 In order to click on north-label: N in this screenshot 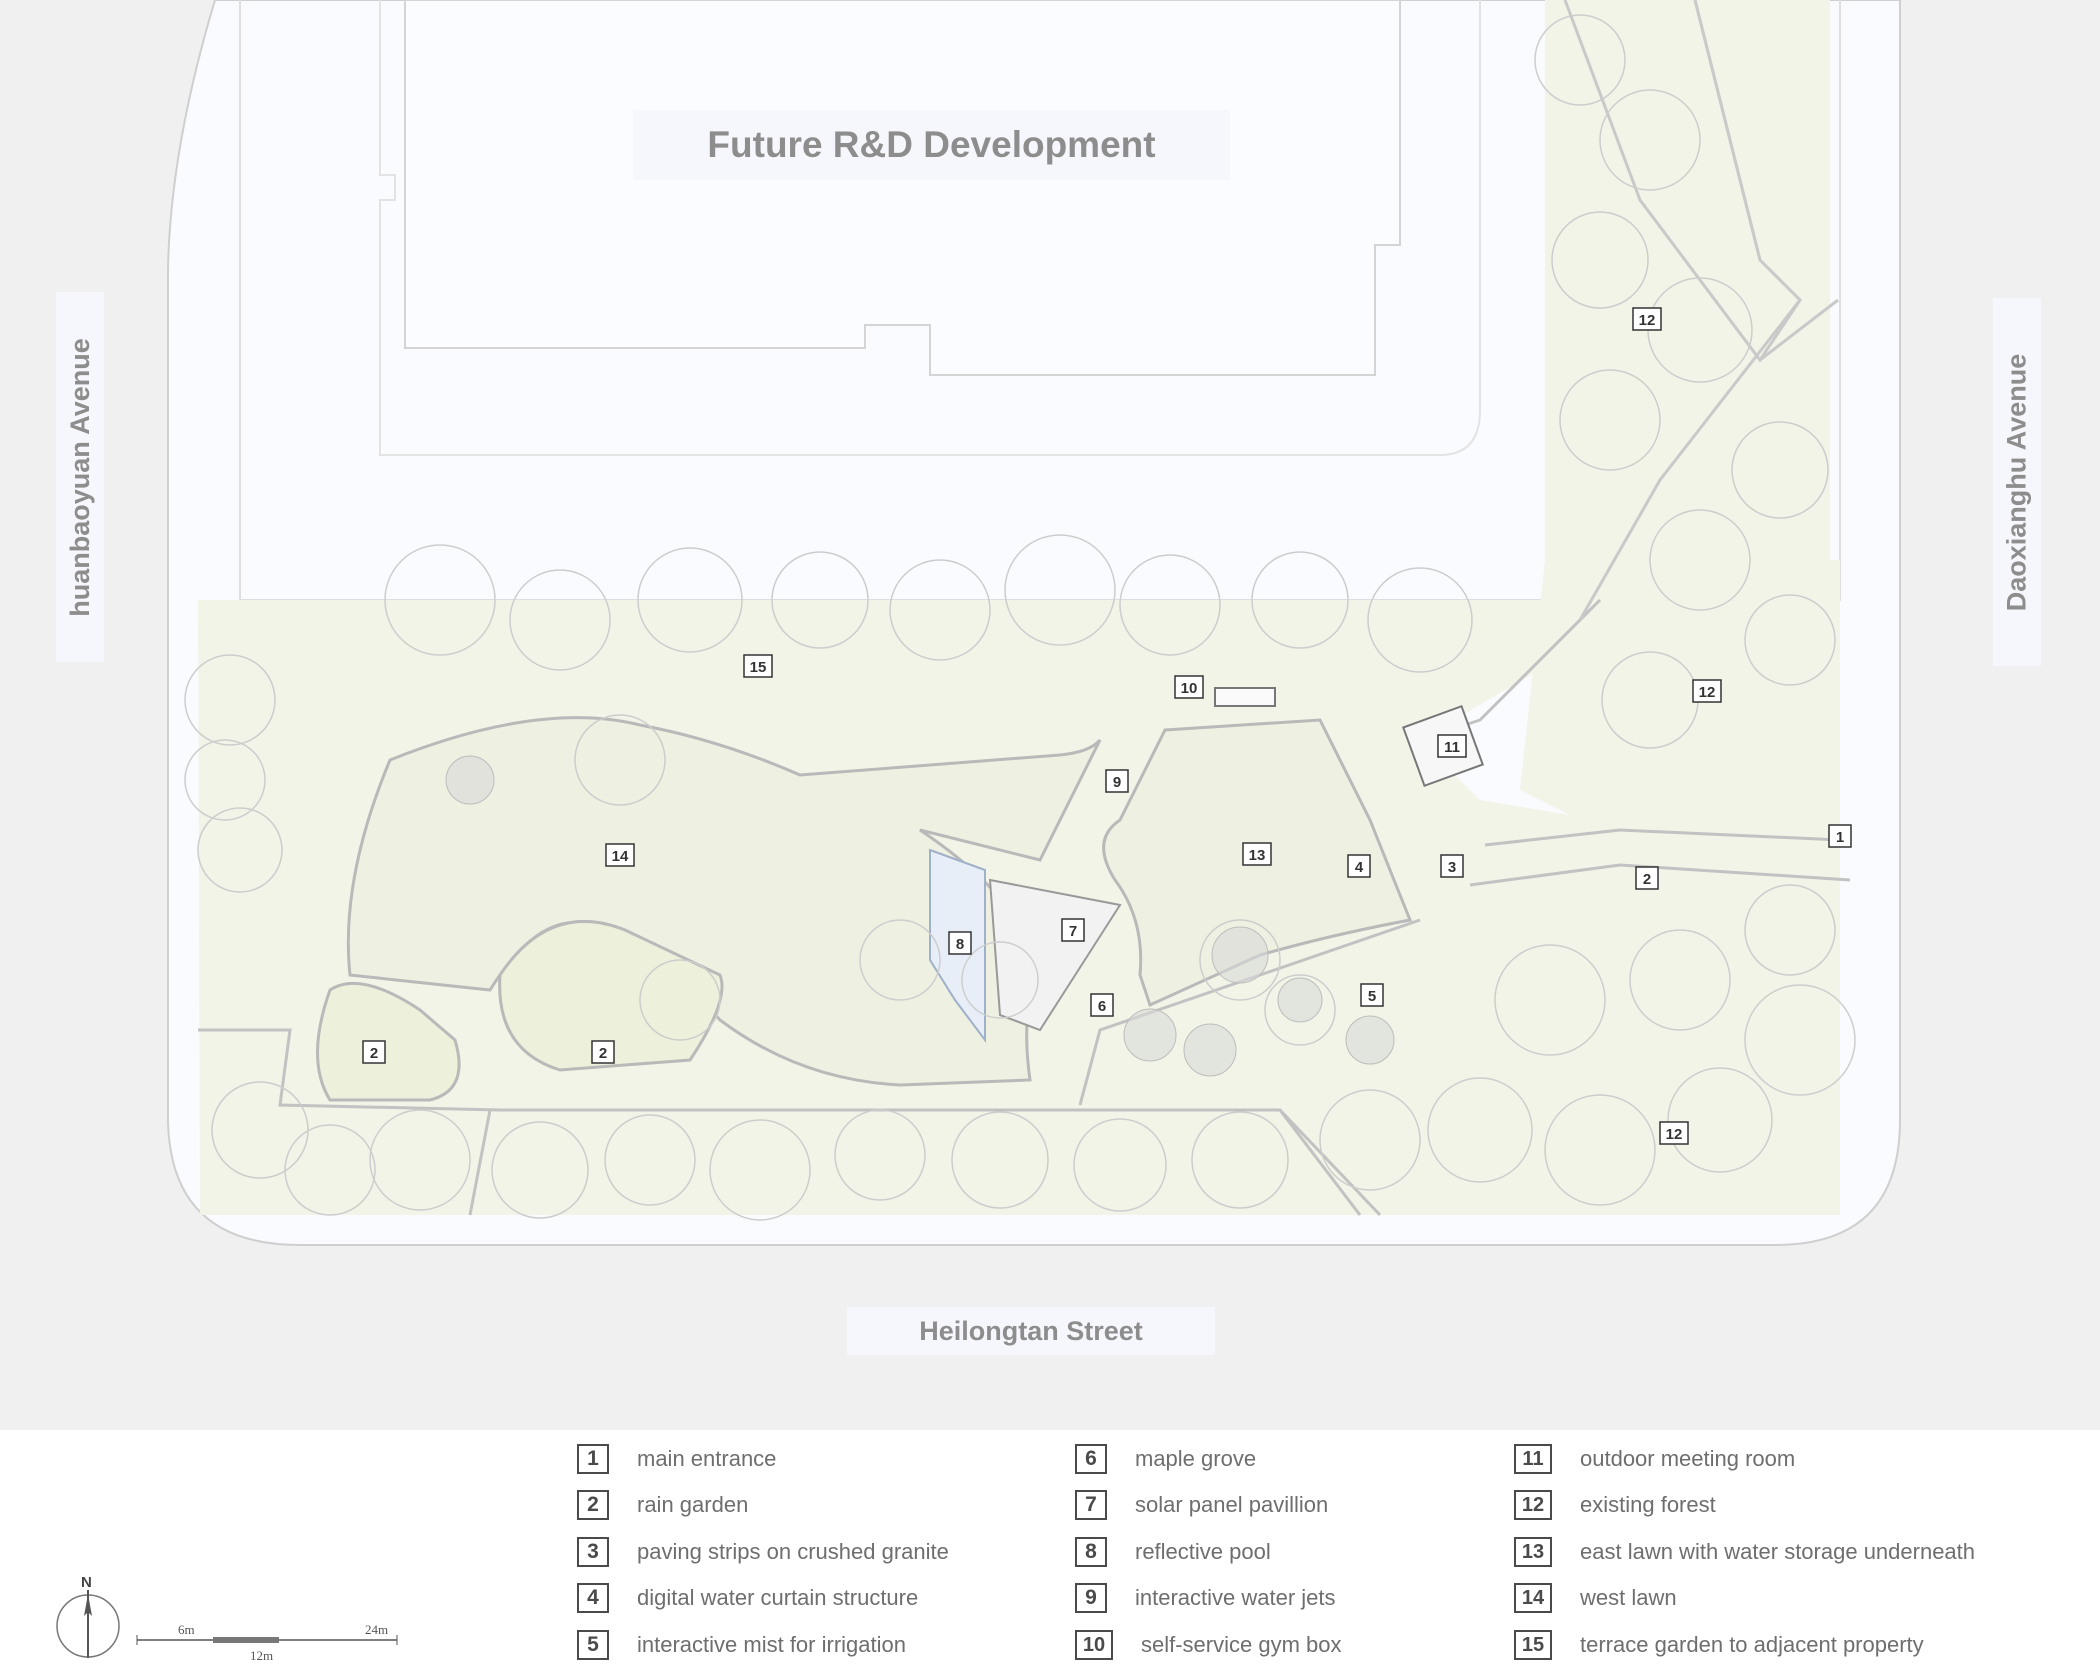, I will do `click(86, 1582)`.